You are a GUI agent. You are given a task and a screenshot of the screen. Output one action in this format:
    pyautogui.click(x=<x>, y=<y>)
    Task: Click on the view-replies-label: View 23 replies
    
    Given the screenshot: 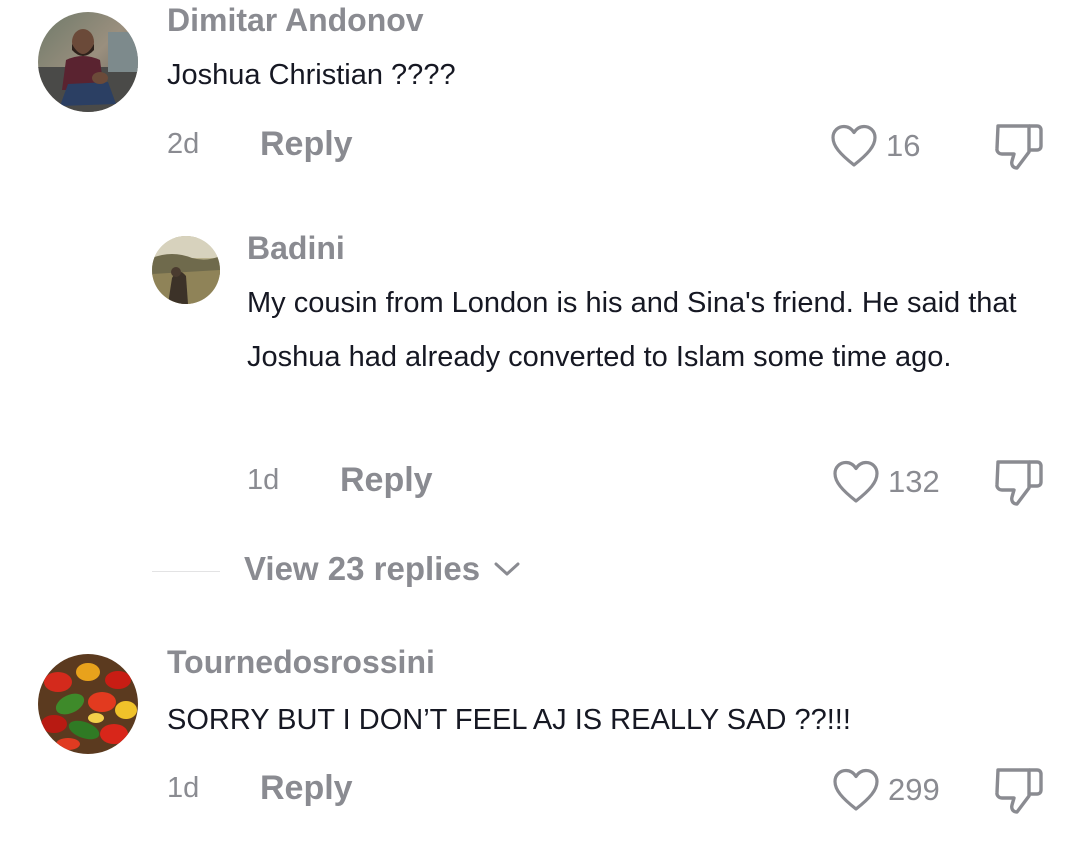 What is the action you would take?
    pyautogui.click(x=362, y=568)
    